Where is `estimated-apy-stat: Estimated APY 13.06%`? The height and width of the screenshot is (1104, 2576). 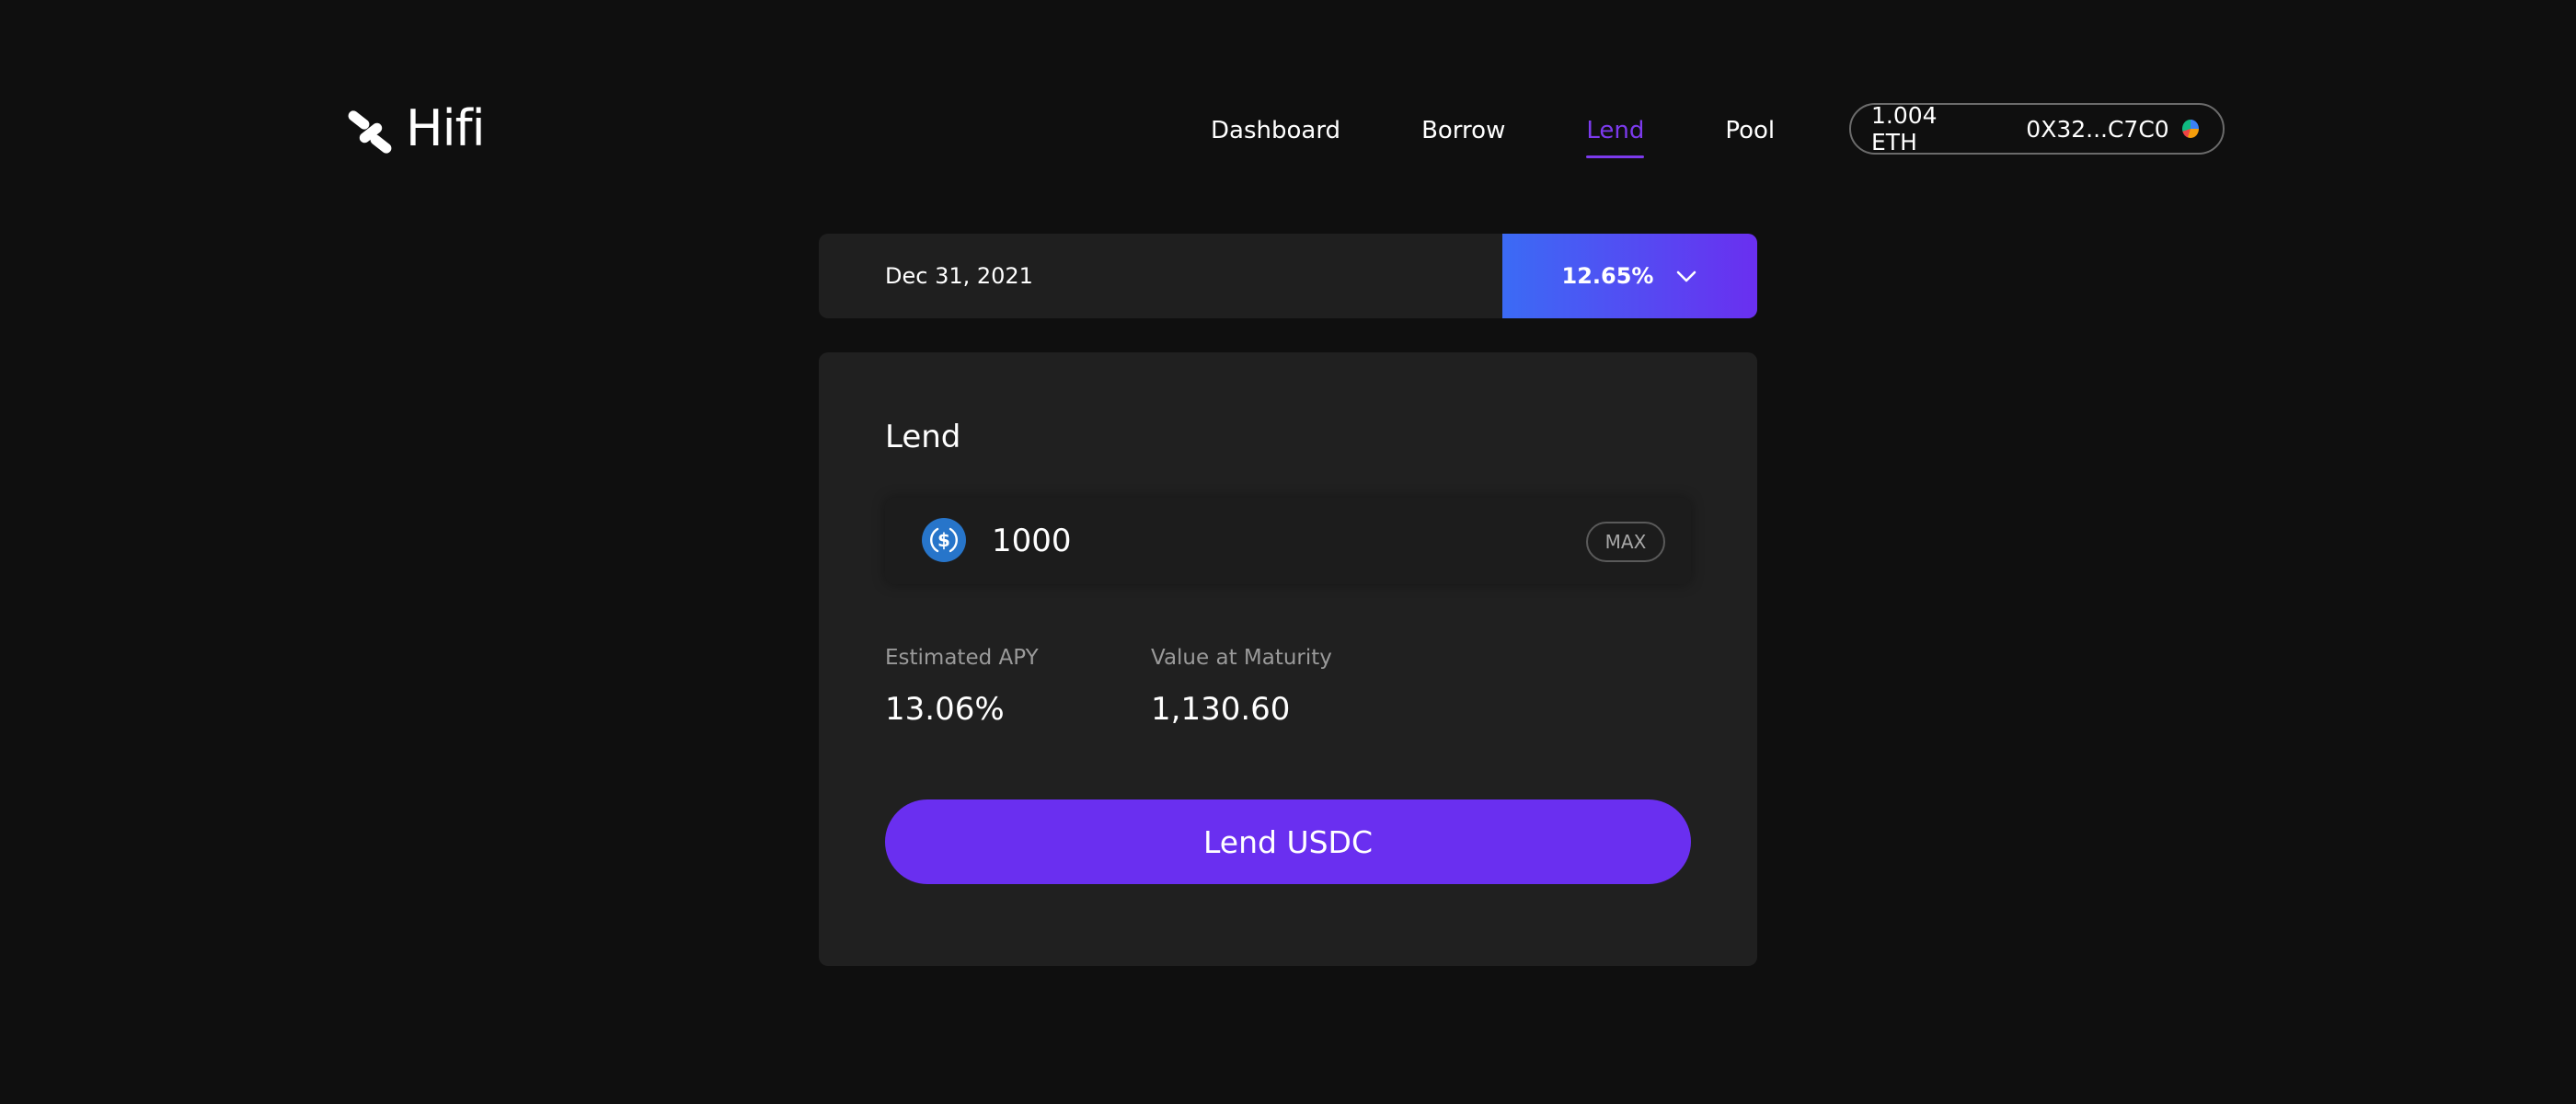
estimated-apy-stat: Estimated APY 13.06% is located at coordinates (962, 688).